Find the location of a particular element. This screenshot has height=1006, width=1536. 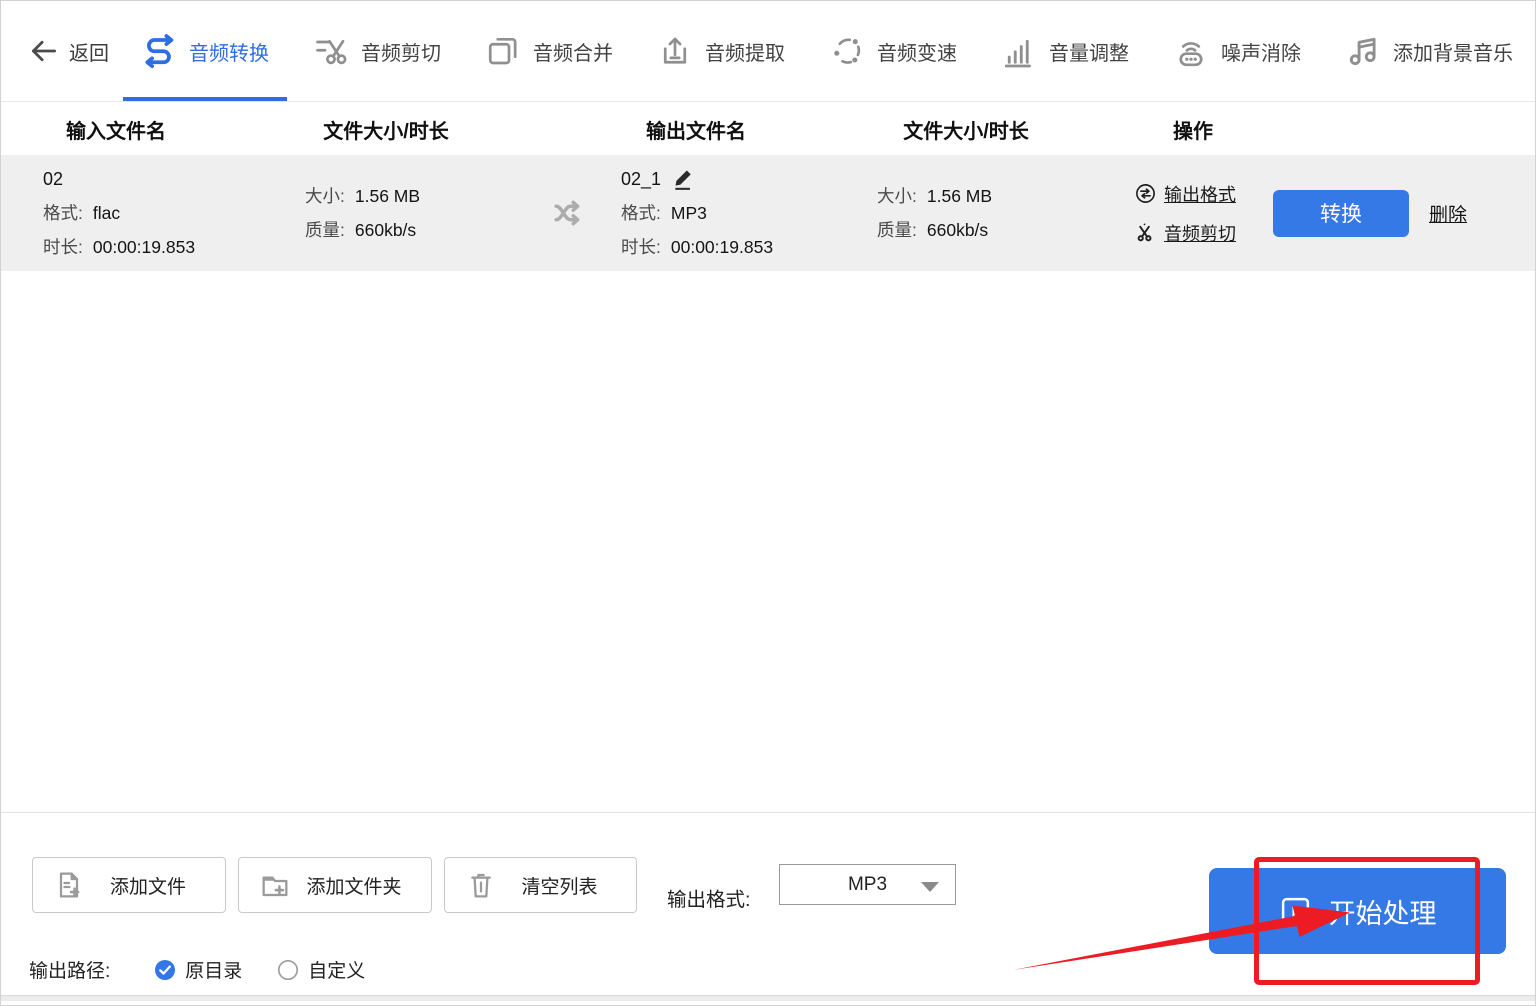

audio-cut-icon is located at coordinates (331, 51).